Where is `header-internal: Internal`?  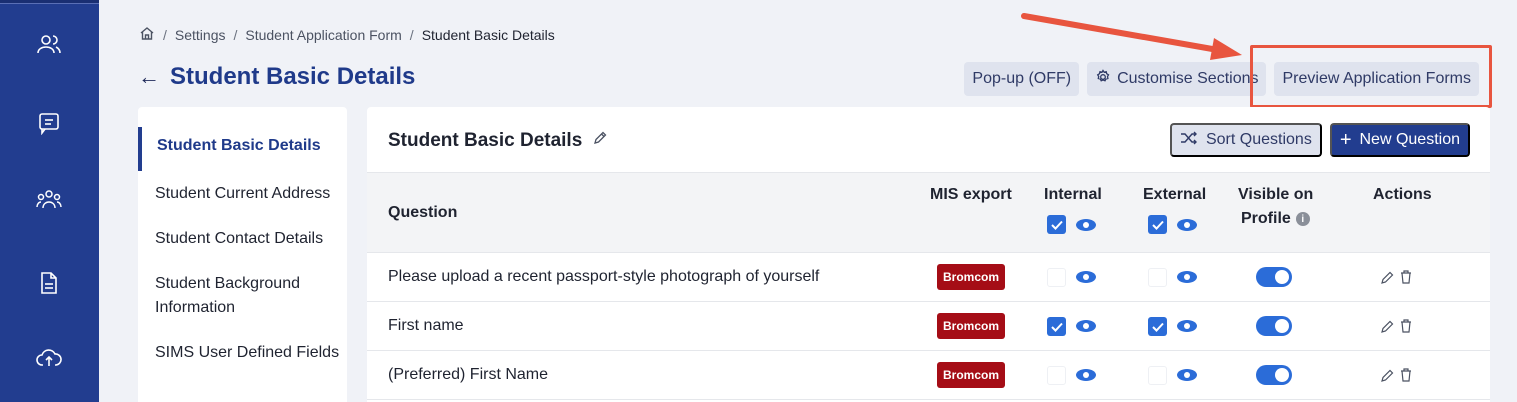 header-internal: Internal is located at coordinates (1073, 194).